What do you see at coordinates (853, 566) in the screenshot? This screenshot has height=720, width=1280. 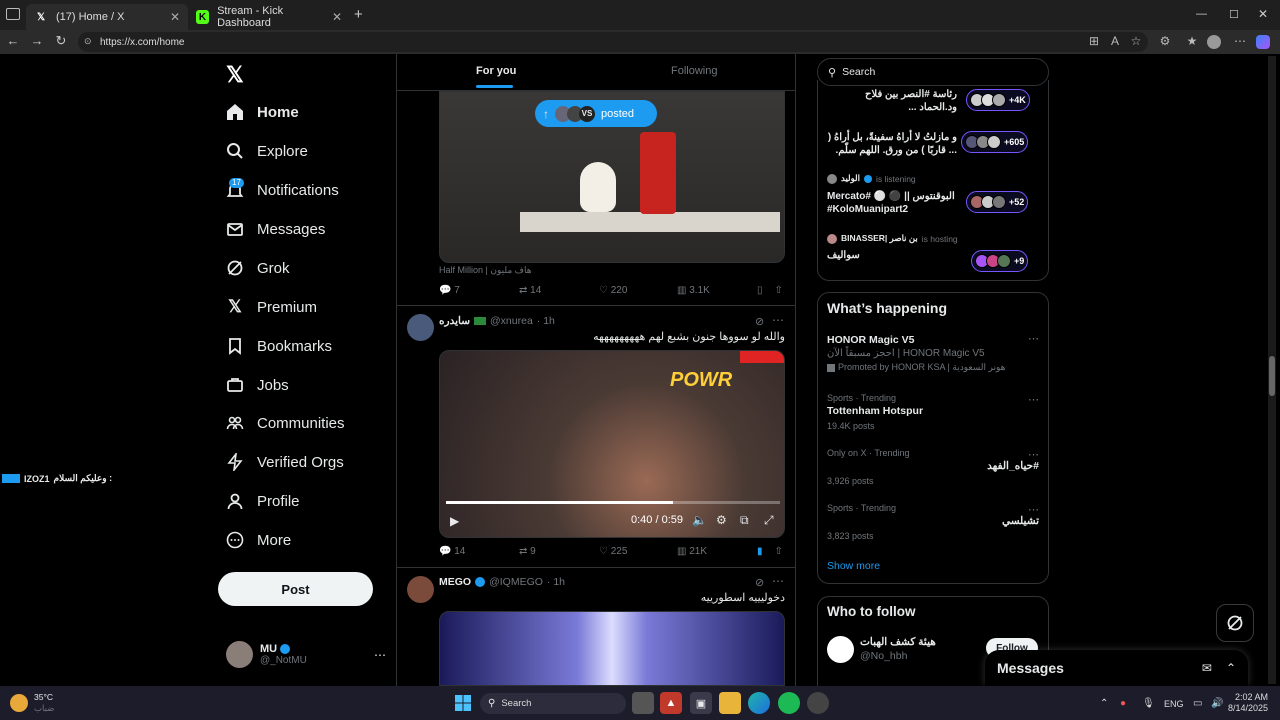 I see `show-more-link: Show more` at bounding box center [853, 566].